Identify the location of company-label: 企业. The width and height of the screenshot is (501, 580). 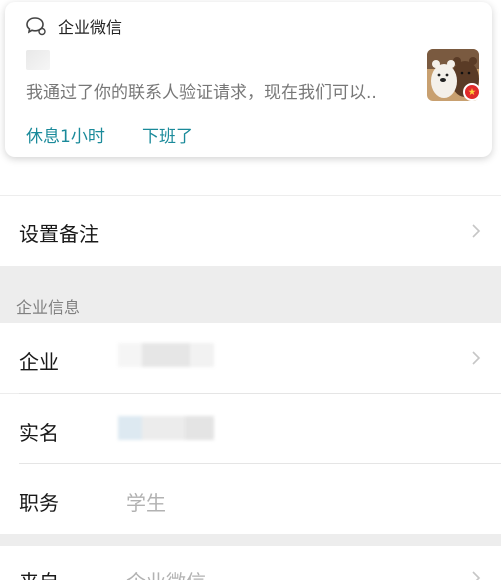
(39, 362).